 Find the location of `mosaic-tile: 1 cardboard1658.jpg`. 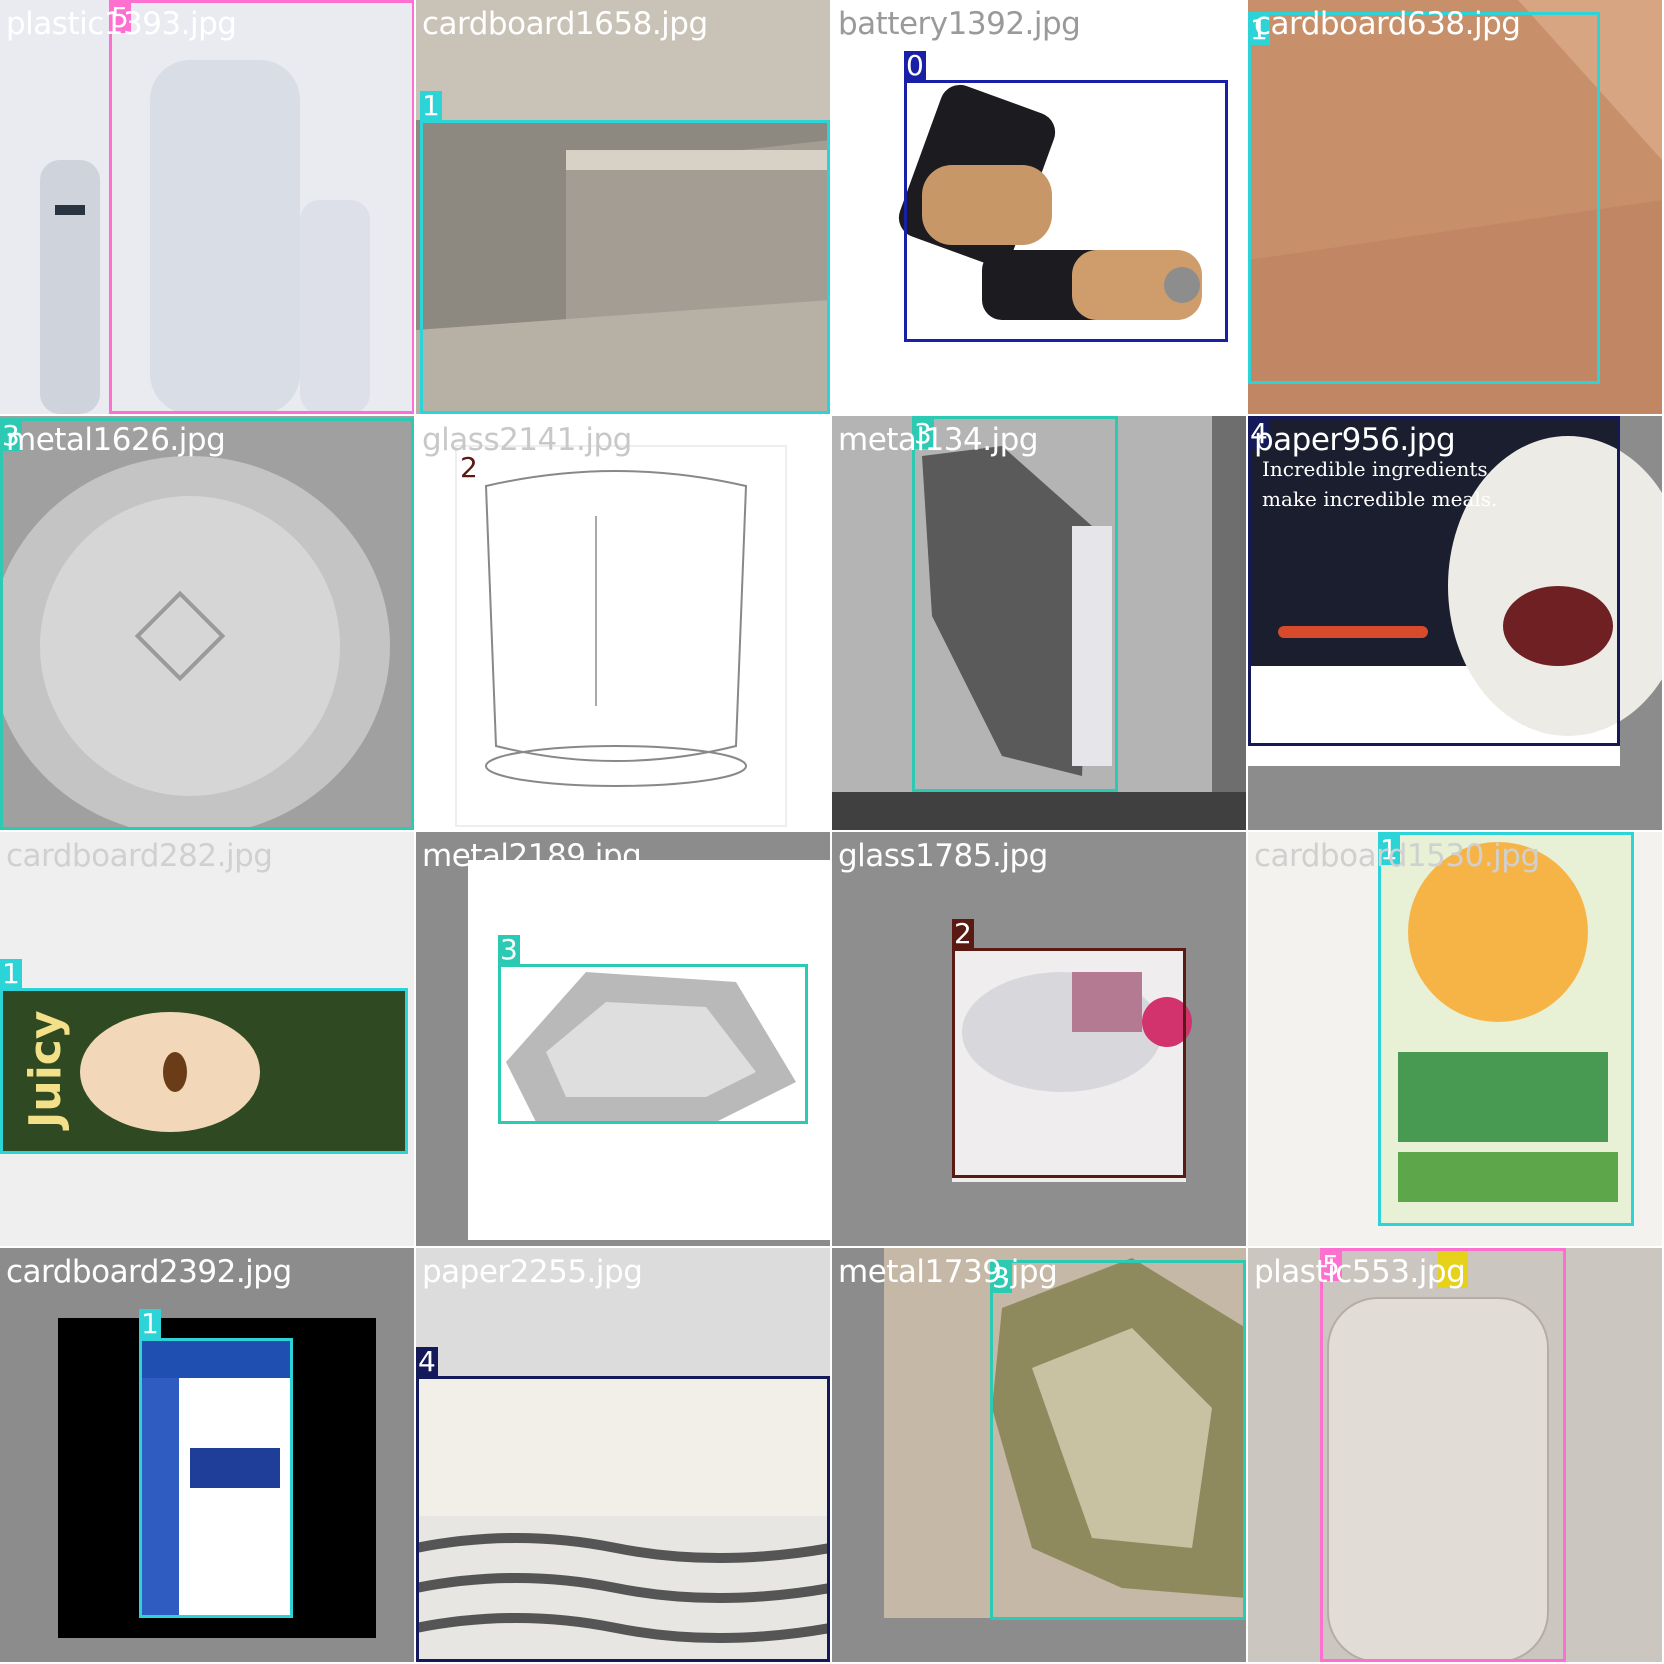

mosaic-tile: 1 cardboard1658.jpg is located at coordinates (623, 207).